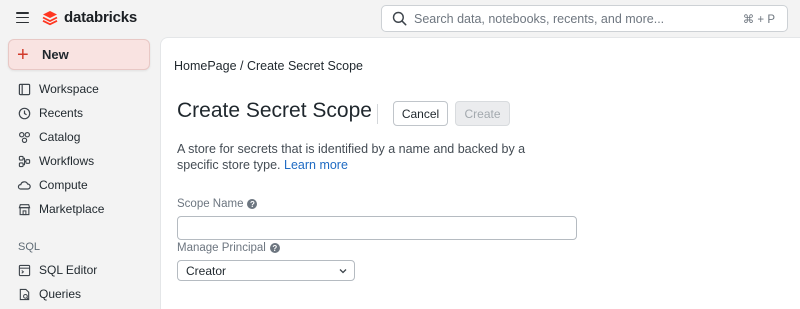 The image size is (800, 309). Describe the element at coordinates (29, 247) in the screenshot. I see `section-label-sql: SQL` at that location.